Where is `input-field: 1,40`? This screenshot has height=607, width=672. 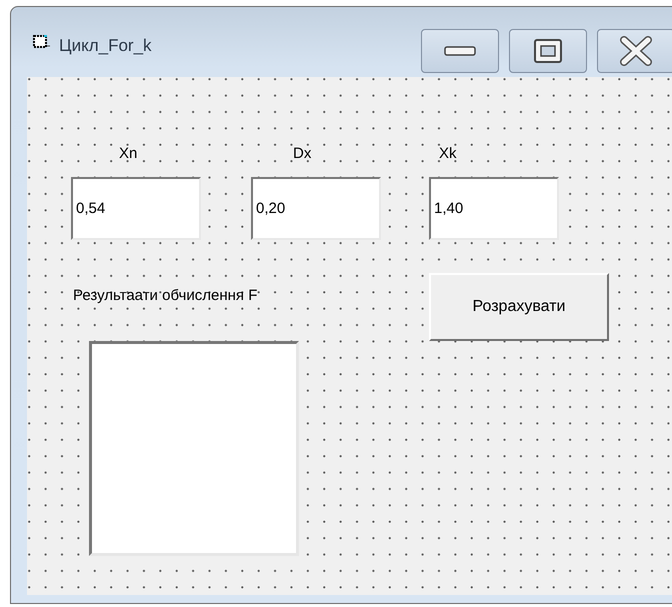
input-field: 1,40 is located at coordinates (494, 208).